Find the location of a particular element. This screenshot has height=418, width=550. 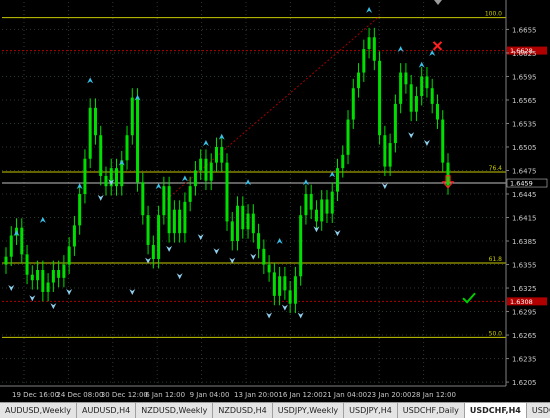

chart-tab: AUDUSD,Weekly is located at coordinates (38, 410).